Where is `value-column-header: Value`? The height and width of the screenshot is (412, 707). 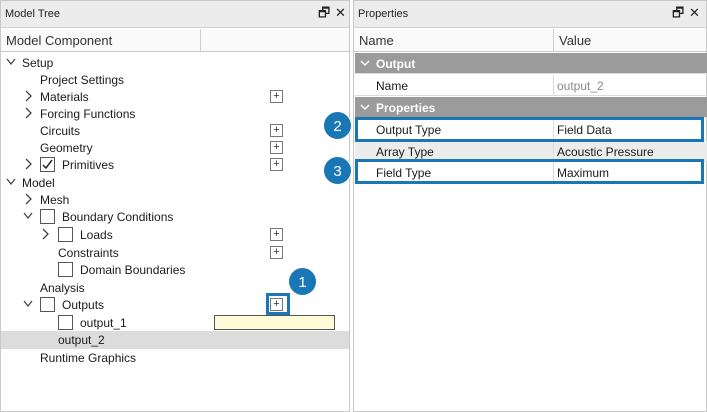 value-column-header: Value is located at coordinates (575, 40).